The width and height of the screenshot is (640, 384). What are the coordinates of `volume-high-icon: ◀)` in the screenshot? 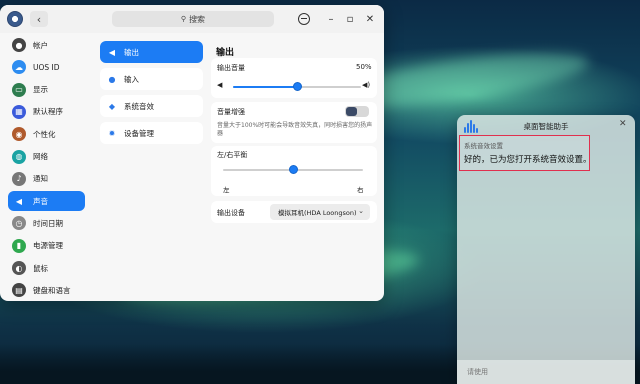 It's located at (366, 85).